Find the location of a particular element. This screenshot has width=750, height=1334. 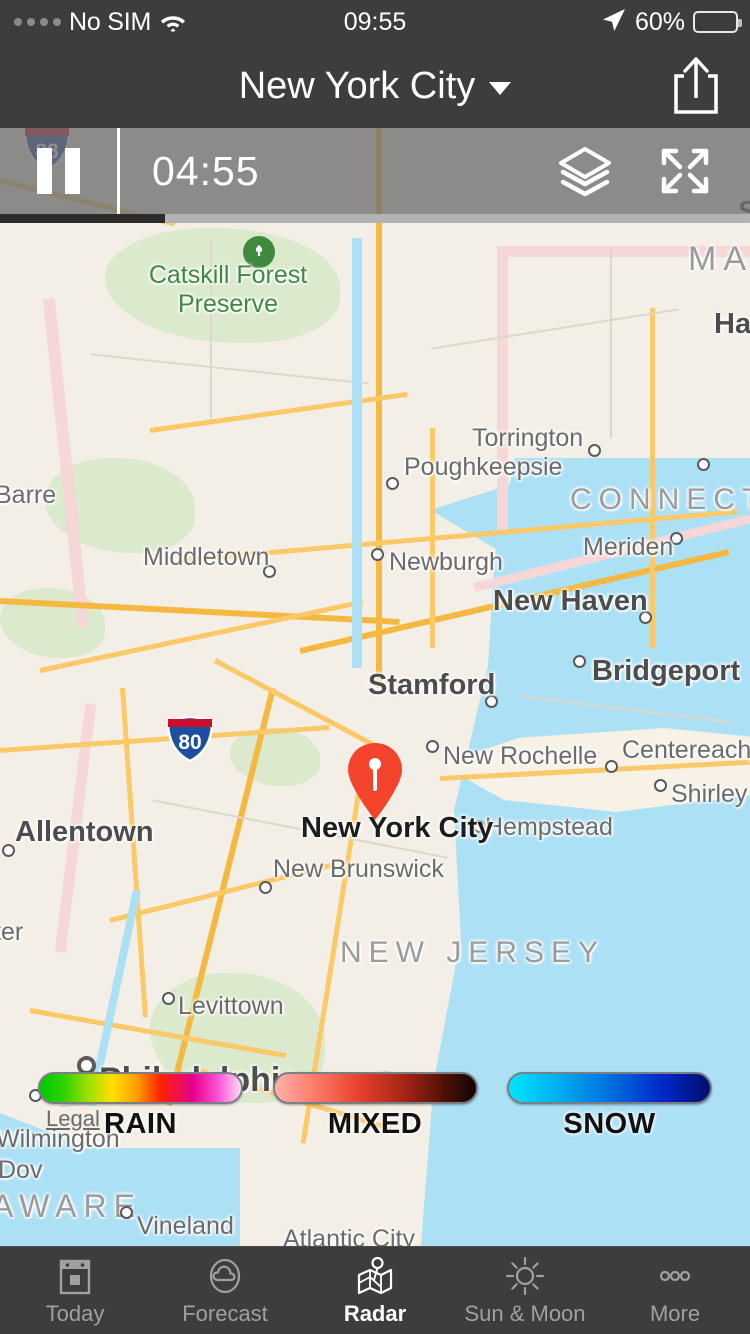

map-state-border-ny-ct is located at coordinates (502, 388).